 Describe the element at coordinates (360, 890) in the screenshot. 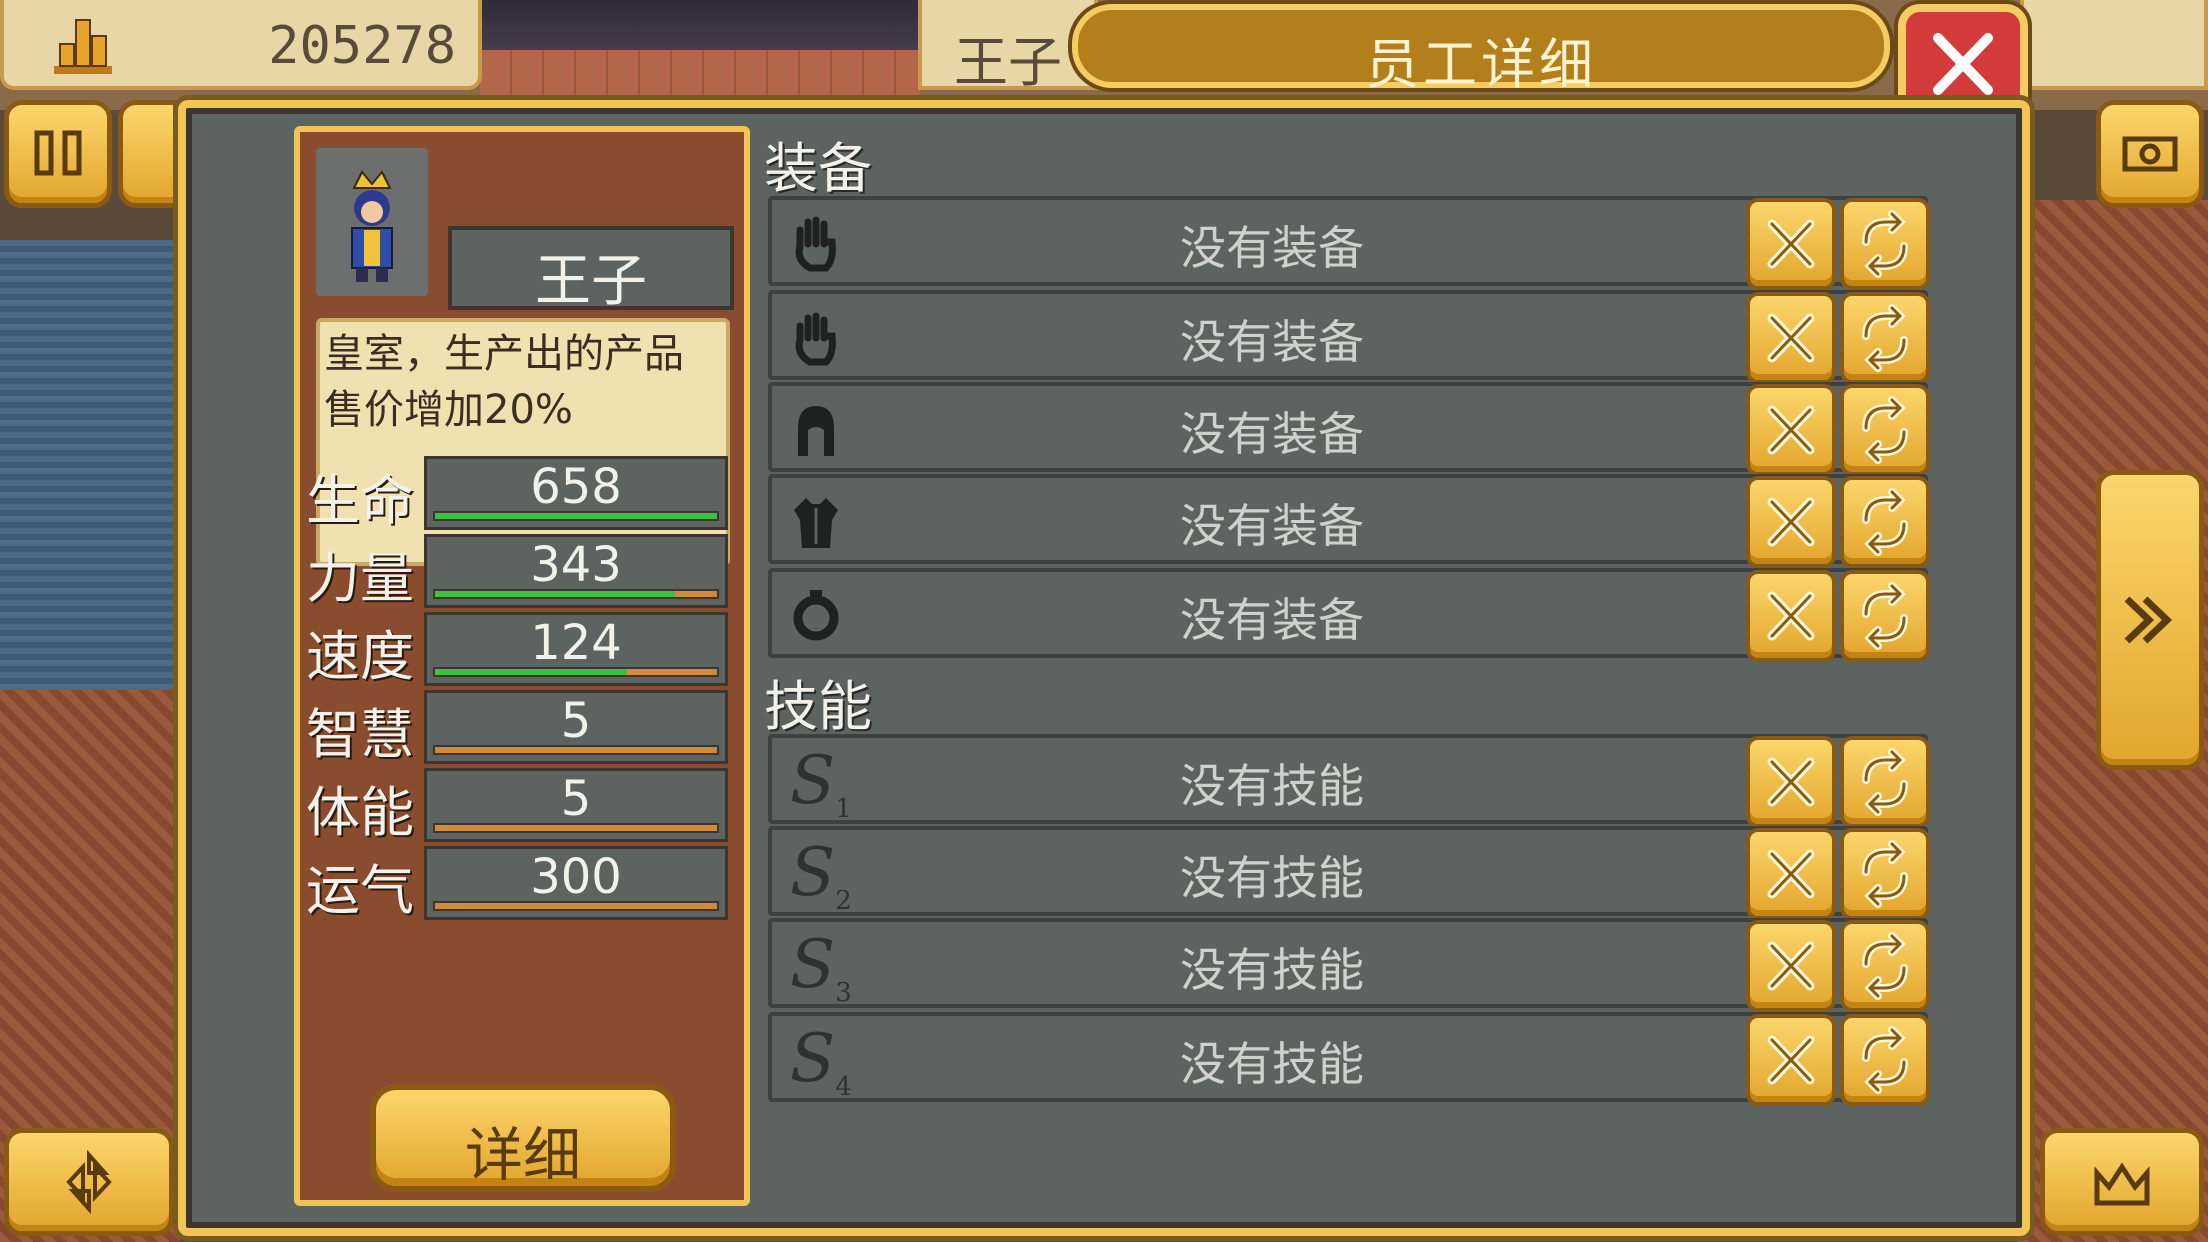

I see `stat-label: 运气` at that location.